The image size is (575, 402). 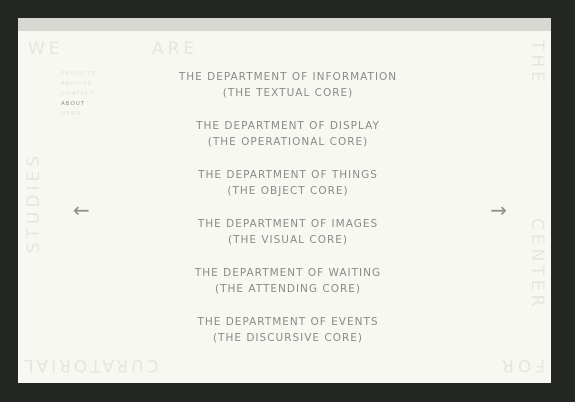 What do you see at coordinates (46, 49) in the screenshot?
I see `frame-word-we: WE` at bounding box center [46, 49].